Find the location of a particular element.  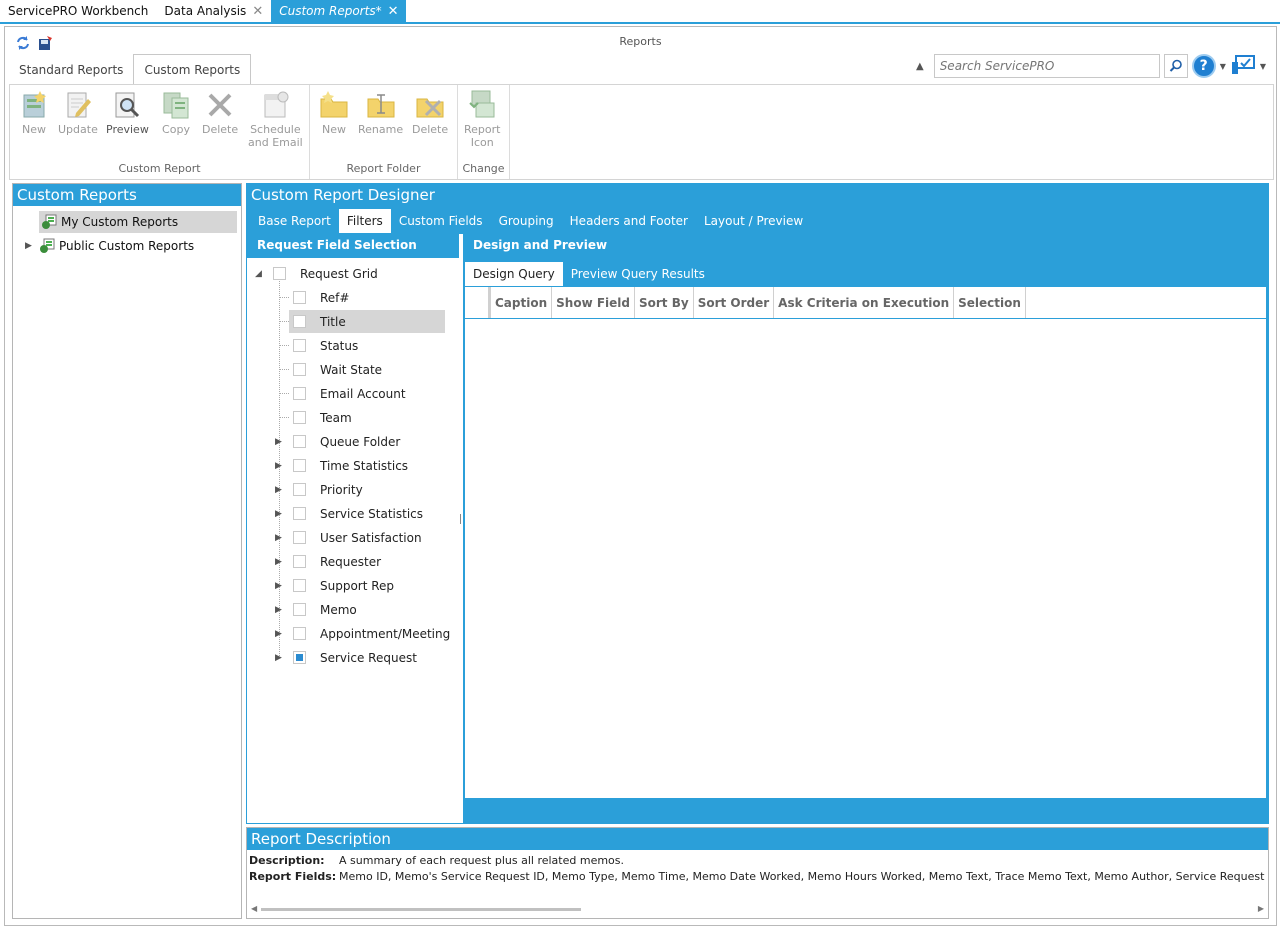

field-status: Status is located at coordinates (323, 345).